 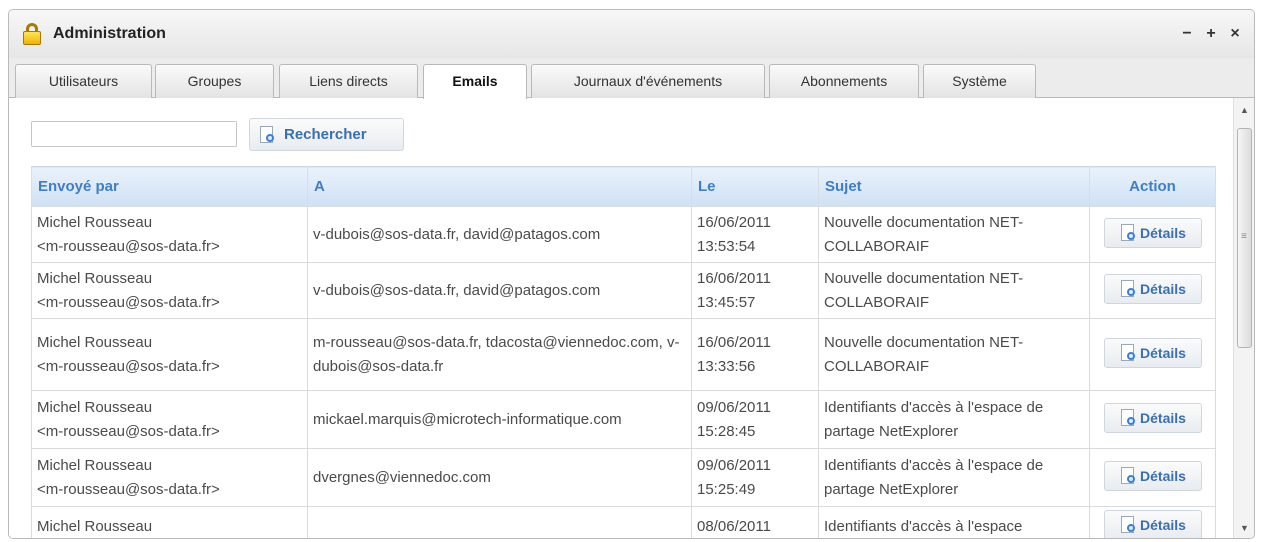 What do you see at coordinates (755, 419) in the screenshot?
I see `date-cell: 09/06/2011 15:28:45` at bounding box center [755, 419].